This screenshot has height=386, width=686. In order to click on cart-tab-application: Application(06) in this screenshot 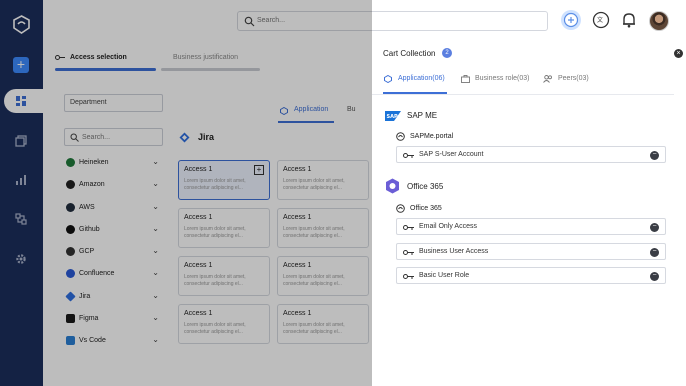, I will do `click(421, 78)`.